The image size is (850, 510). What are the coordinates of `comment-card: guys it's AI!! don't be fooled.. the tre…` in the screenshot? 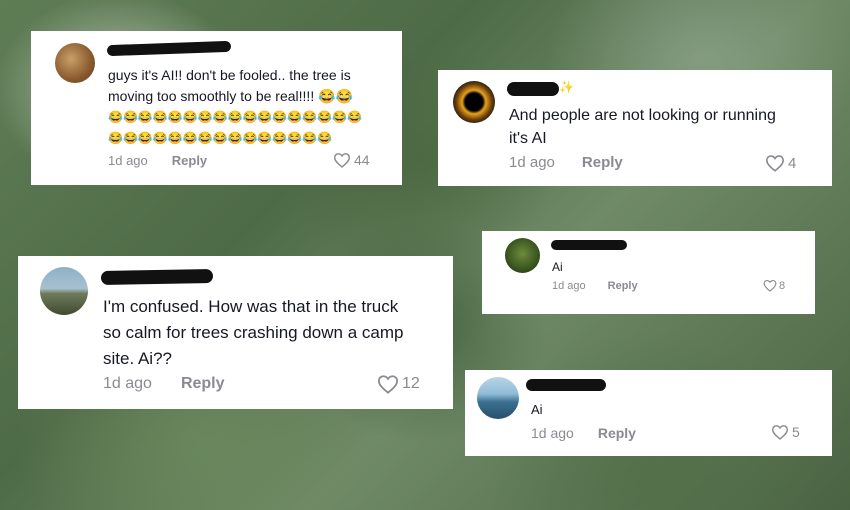 It's located at (216, 108).